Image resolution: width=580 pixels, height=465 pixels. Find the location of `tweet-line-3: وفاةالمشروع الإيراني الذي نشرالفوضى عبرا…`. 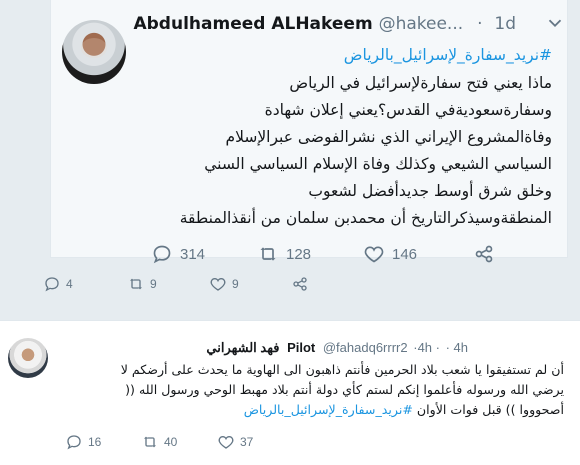

tweet-line-3: وفاةالمشروع الإيراني الذي نشرالفوضى عبرا… is located at coordinates (388, 137).